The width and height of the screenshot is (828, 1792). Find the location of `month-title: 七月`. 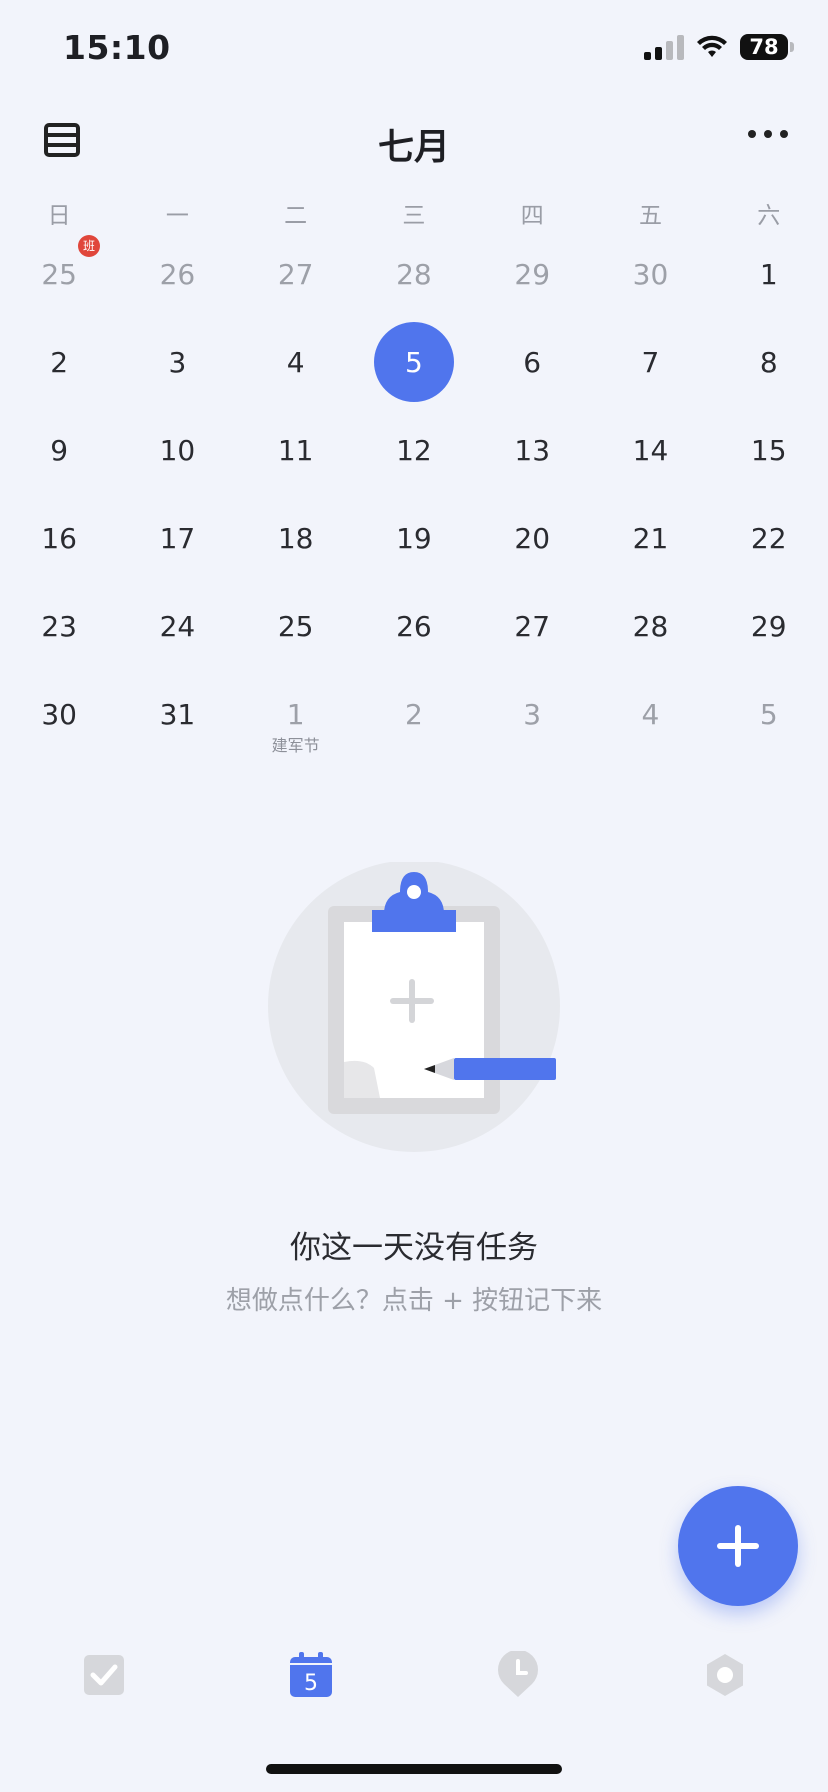

month-title: 七月 is located at coordinates (414, 144).